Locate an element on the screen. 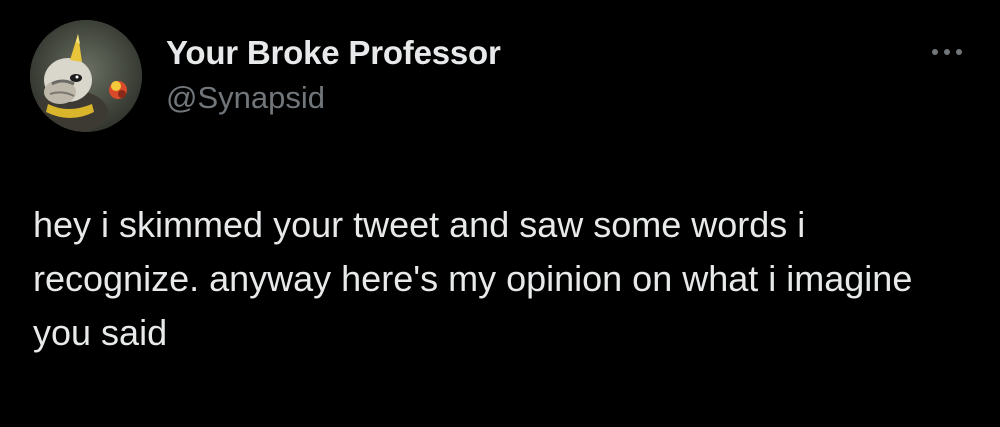 The height and width of the screenshot is (427, 1000). creature-avatar-icon is located at coordinates (86, 76).